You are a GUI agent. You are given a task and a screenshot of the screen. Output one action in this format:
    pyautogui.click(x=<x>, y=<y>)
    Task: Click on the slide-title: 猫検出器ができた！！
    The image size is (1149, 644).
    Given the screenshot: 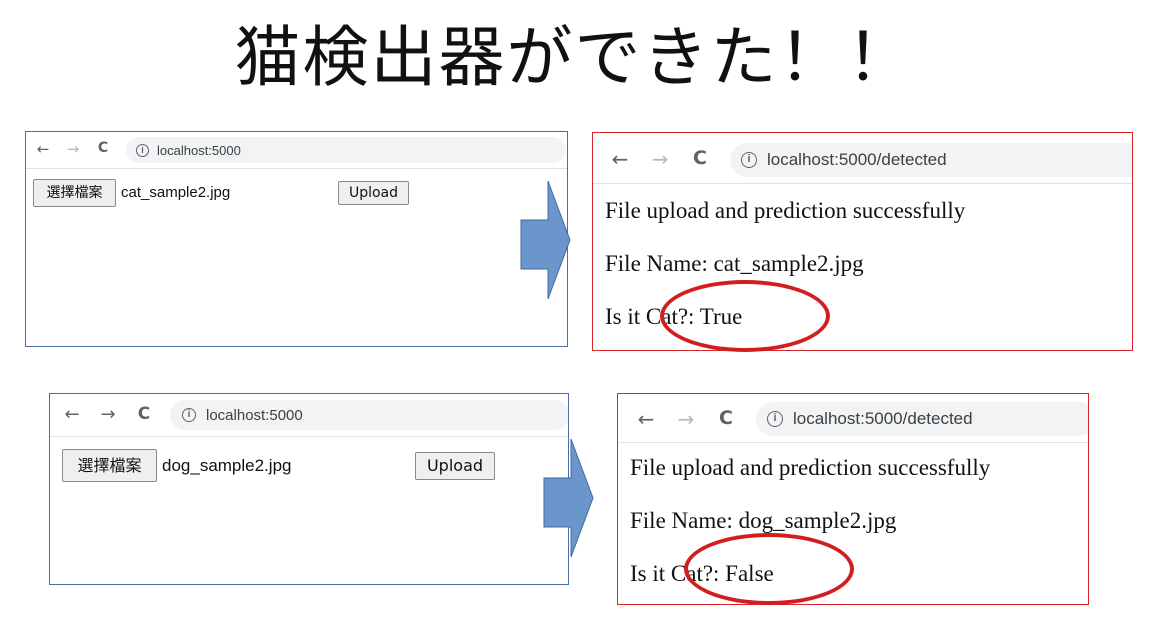 What is the action you would take?
    pyautogui.click(x=574, y=57)
    